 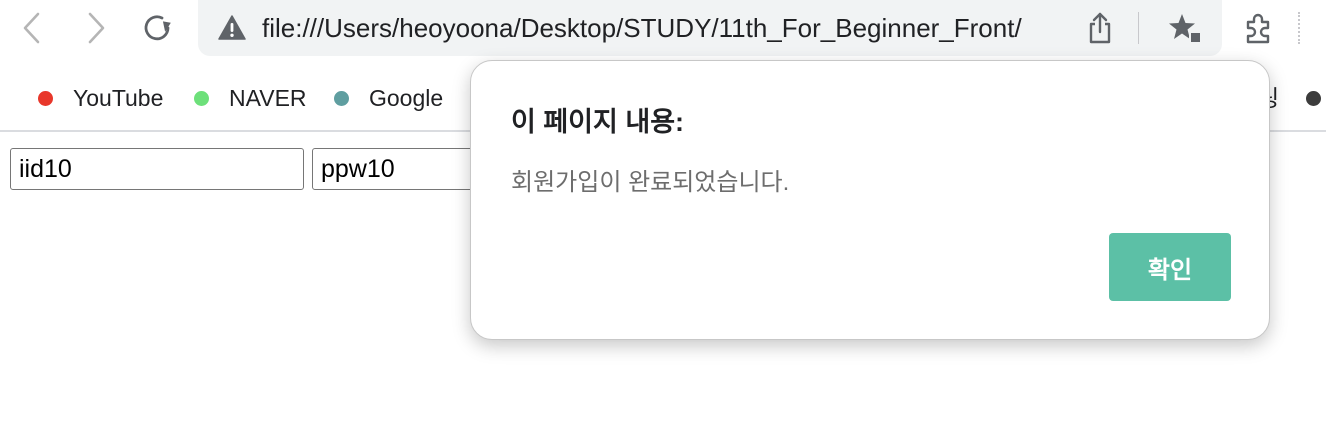 I want to click on toolbar-divider, so click(x=1300, y=28).